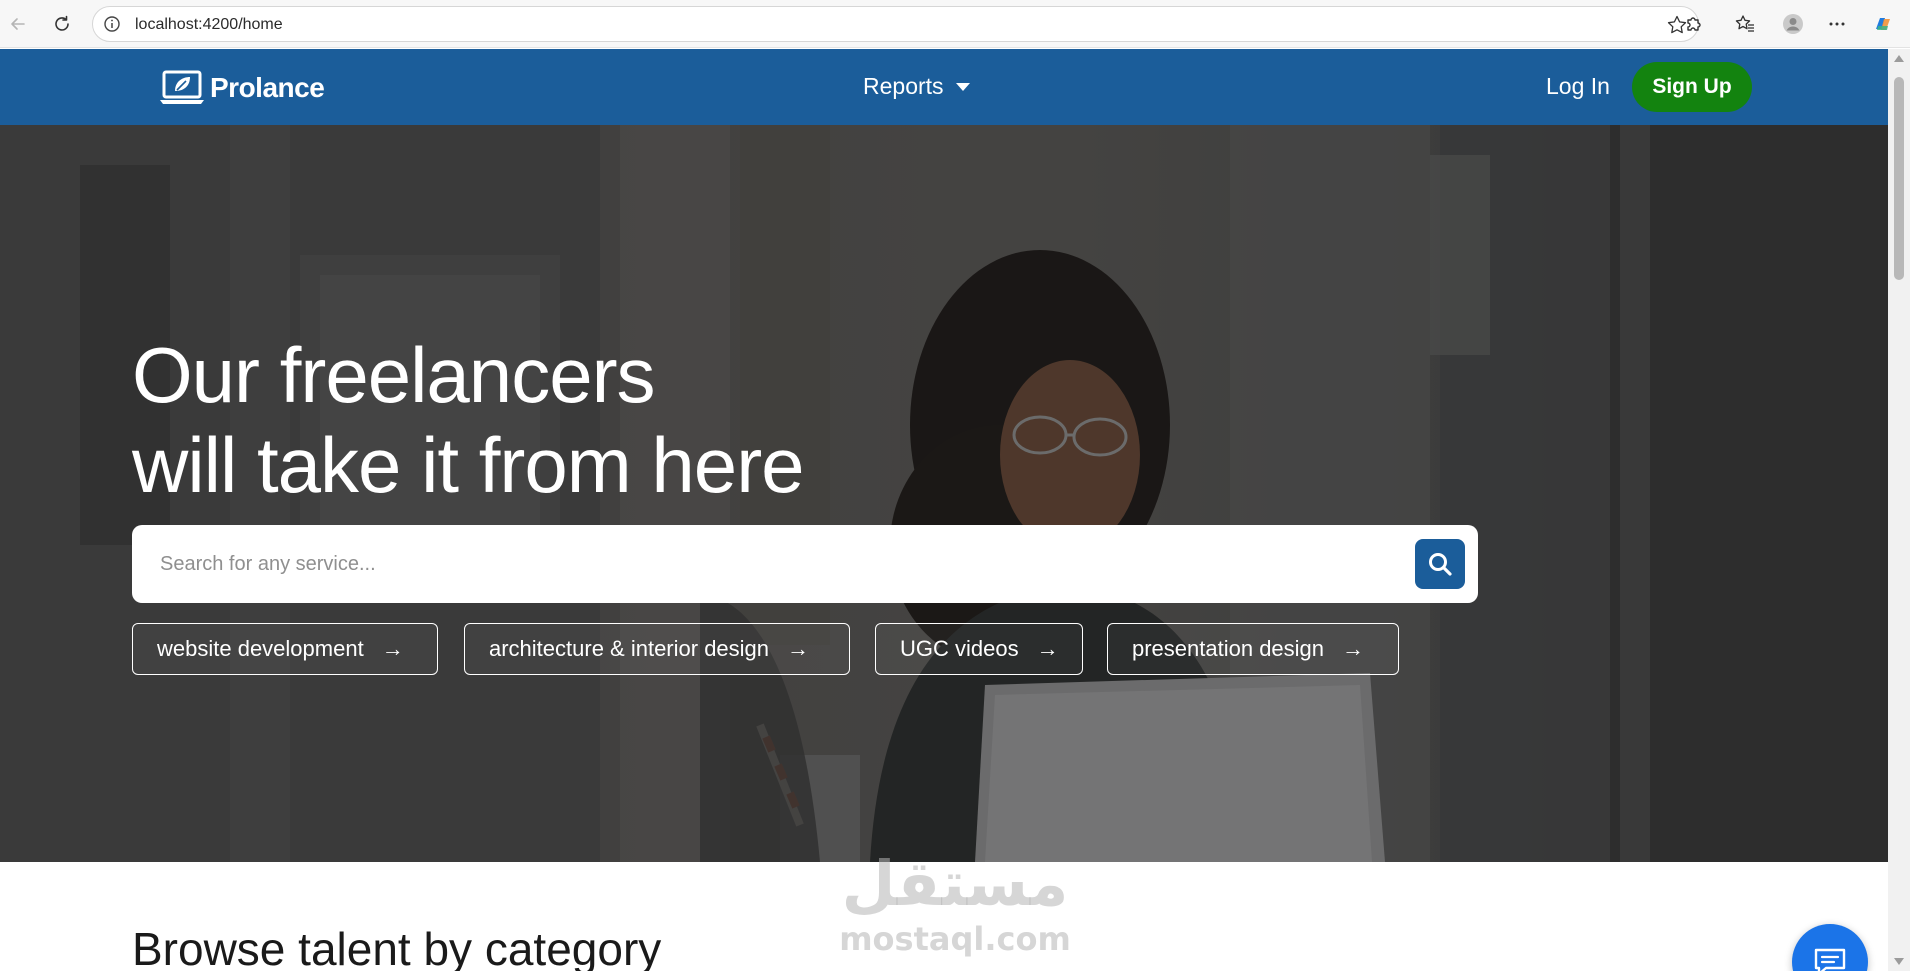 Image resolution: width=1910 pixels, height=971 pixels. What do you see at coordinates (1692, 87) in the screenshot?
I see `signup-button: Sign Up` at bounding box center [1692, 87].